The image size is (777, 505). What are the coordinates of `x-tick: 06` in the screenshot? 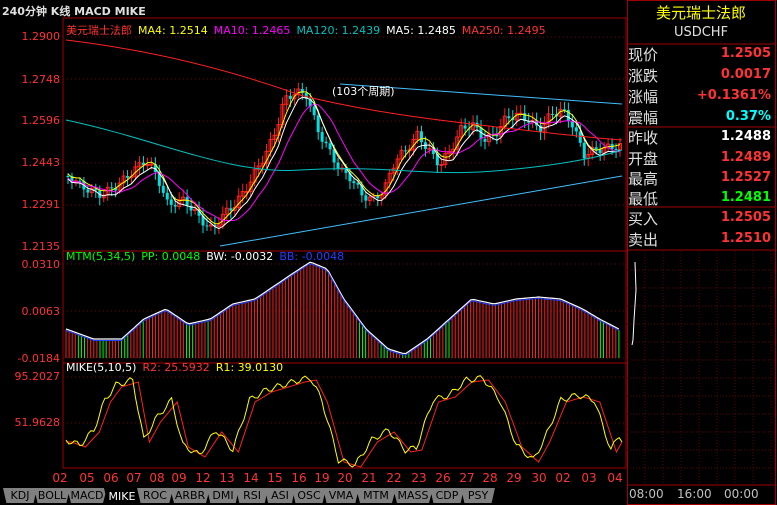 It's located at (111, 478).